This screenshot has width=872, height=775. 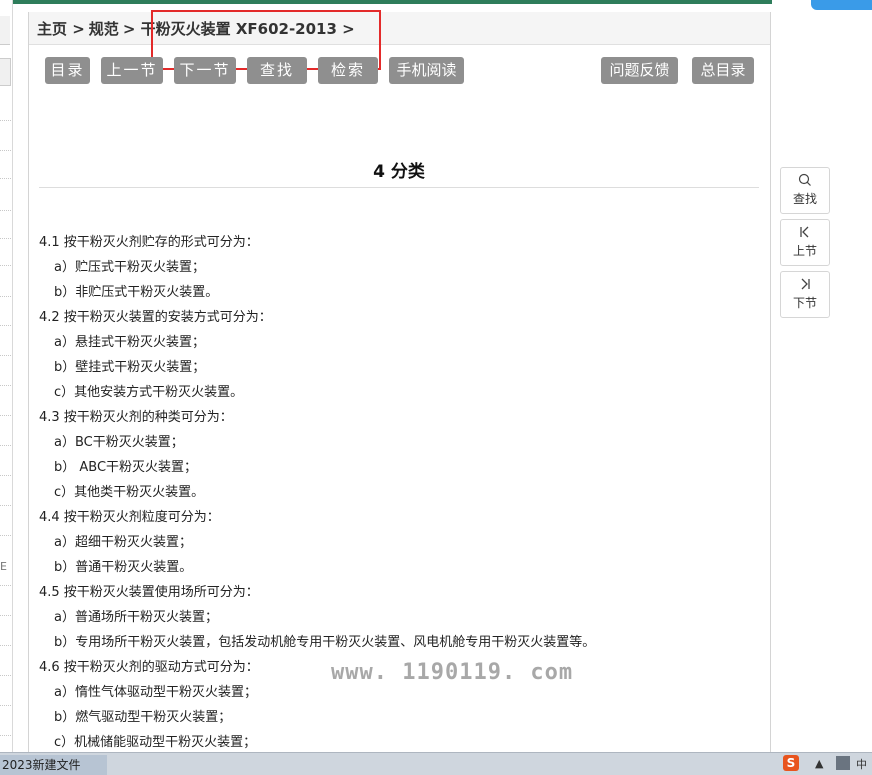 I want to click on float-prev-label: 上节, so click(x=804, y=251).